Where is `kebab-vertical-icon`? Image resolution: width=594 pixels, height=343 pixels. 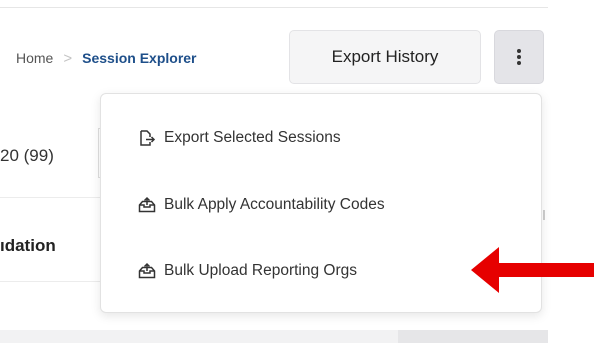
kebab-vertical-icon is located at coordinates (519, 57).